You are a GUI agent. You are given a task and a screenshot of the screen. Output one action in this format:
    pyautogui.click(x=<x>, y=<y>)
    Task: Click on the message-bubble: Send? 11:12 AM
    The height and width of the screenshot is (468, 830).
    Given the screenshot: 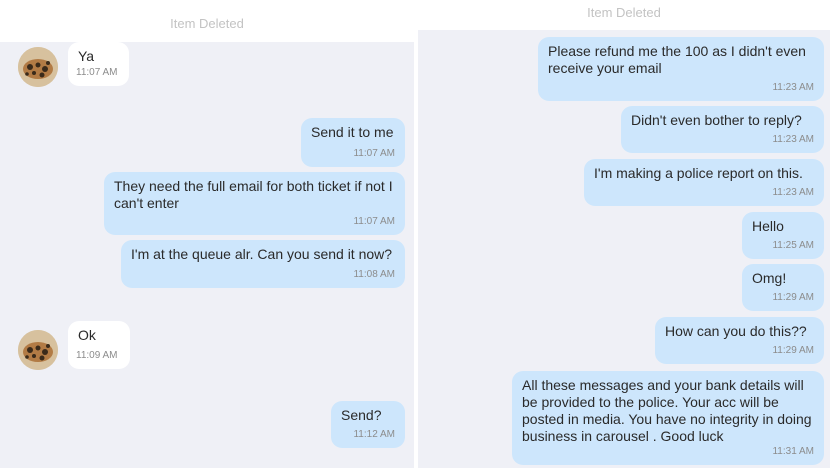 What is the action you would take?
    pyautogui.click(x=368, y=424)
    